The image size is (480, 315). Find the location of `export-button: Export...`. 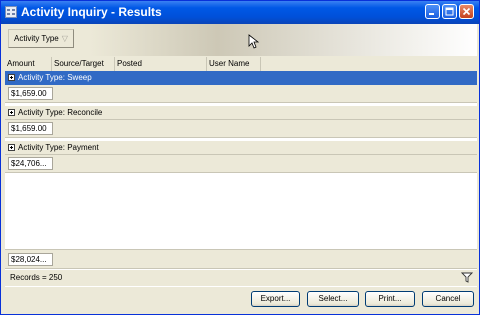

export-button: Export... is located at coordinates (275, 299).